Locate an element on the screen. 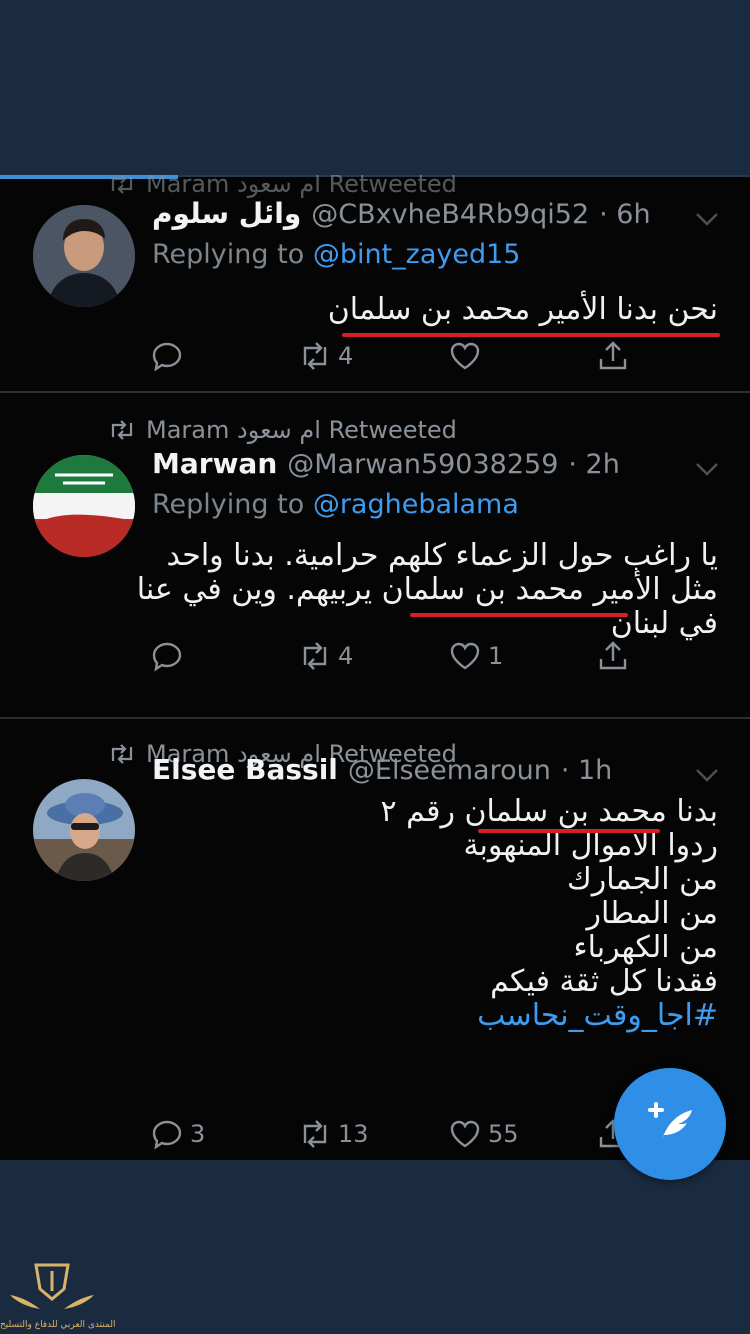  reply-count: 3 is located at coordinates (198, 1134).